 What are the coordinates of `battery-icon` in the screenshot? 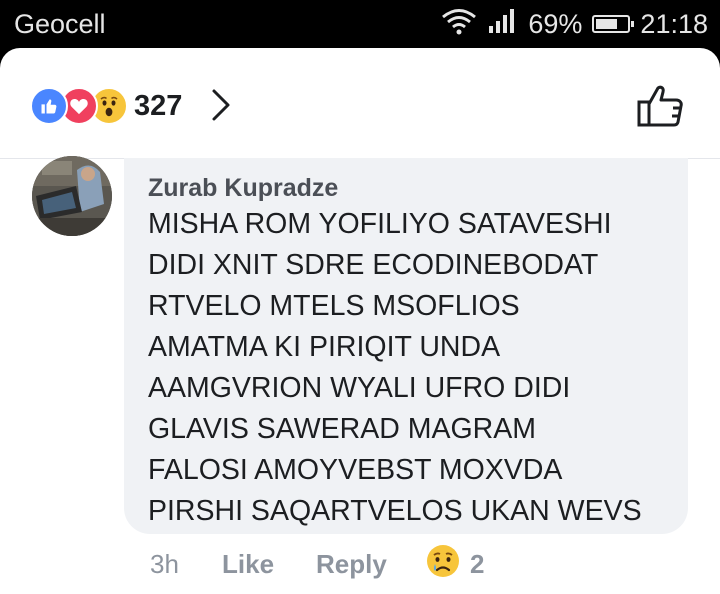 It's located at (613, 24).